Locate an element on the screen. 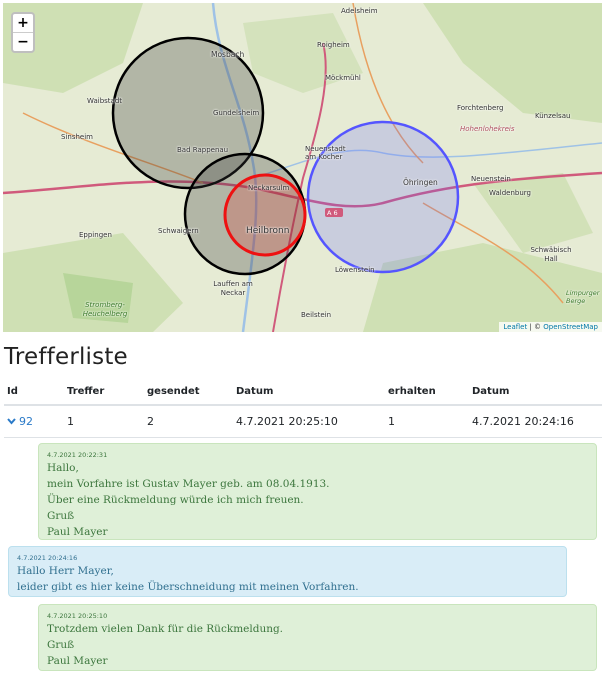 This screenshot has height=674, width=605. row-datum-recv: 4.7.2021 20:24:16 is located at coordinates (535, 421).